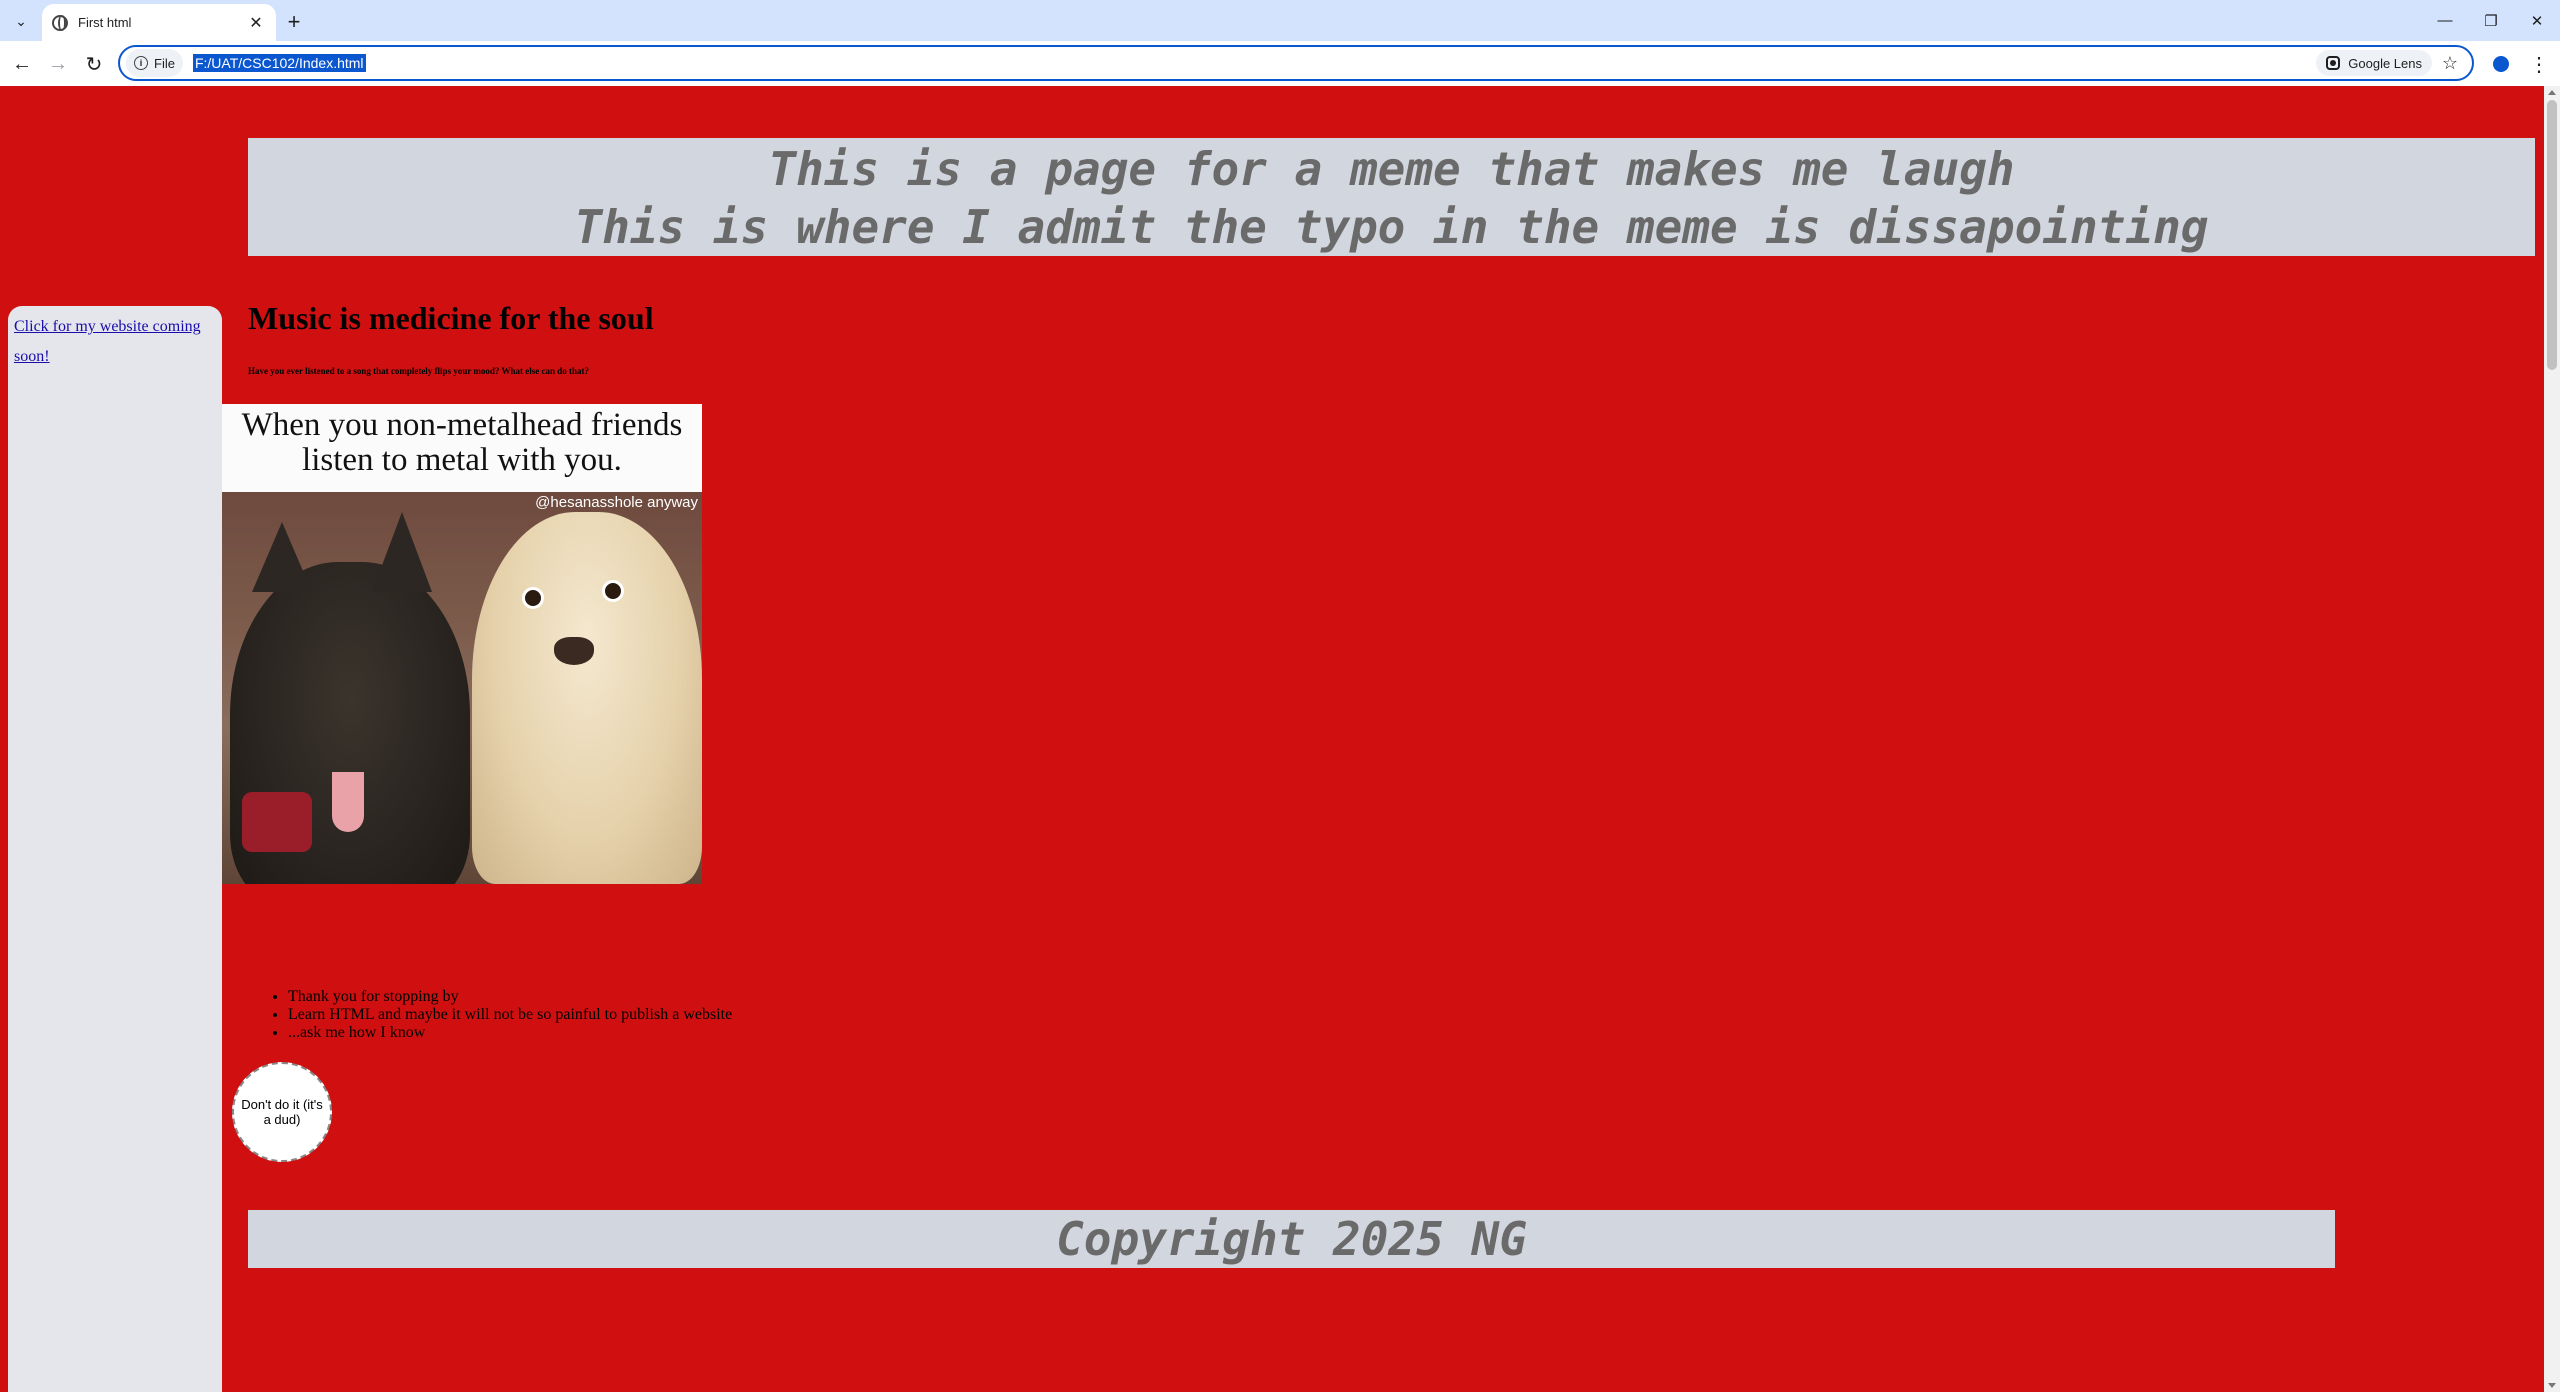 The image size is (2560, 1392). I want to click on star-icon: ☆, so click(2450, 63).